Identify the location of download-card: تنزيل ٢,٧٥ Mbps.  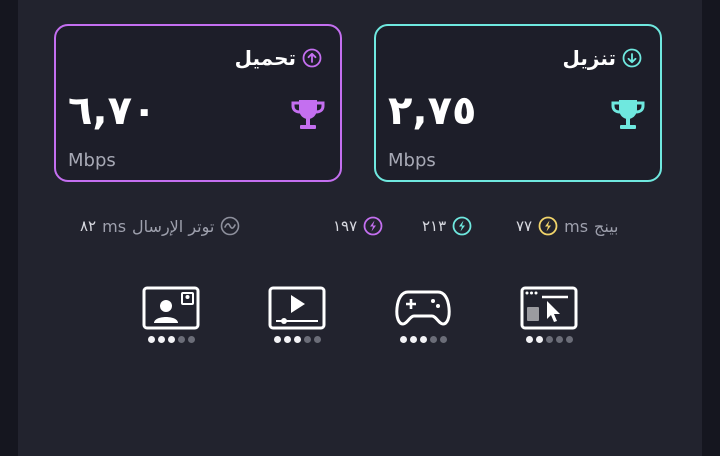
(518, 103).